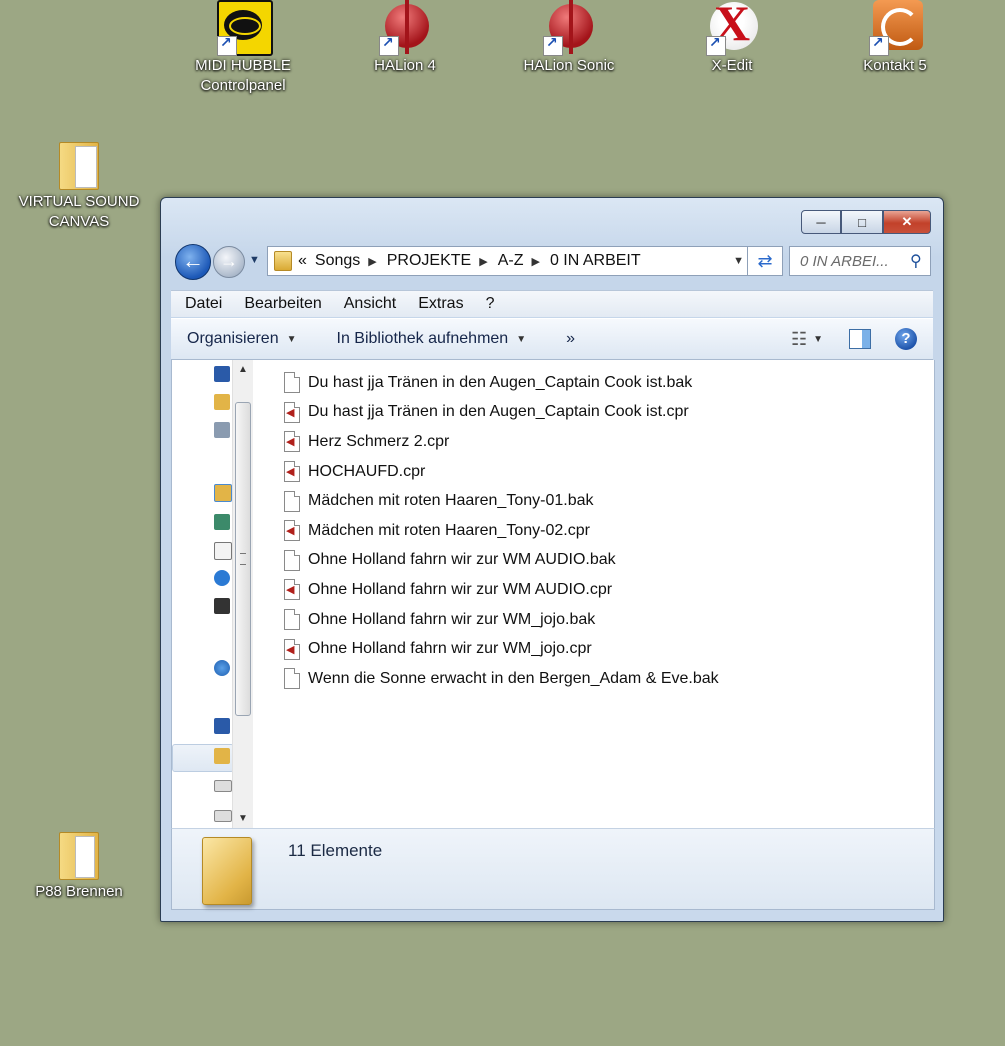 The image size is (1005, 1046). Describe the element at coordinates (765, 261) in the screenshot. I see `refresh-button: ⇄` at that location.